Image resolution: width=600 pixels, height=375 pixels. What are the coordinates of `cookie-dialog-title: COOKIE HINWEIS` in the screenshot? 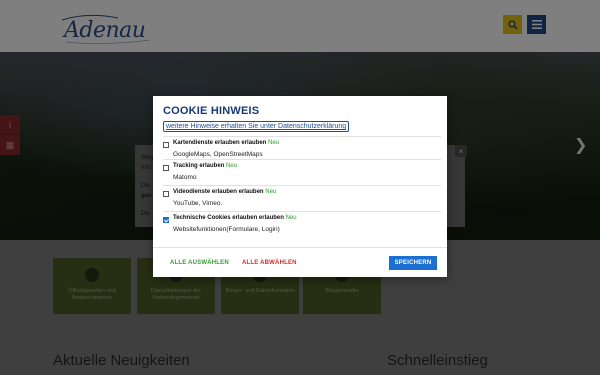 It's located at (211, 111).